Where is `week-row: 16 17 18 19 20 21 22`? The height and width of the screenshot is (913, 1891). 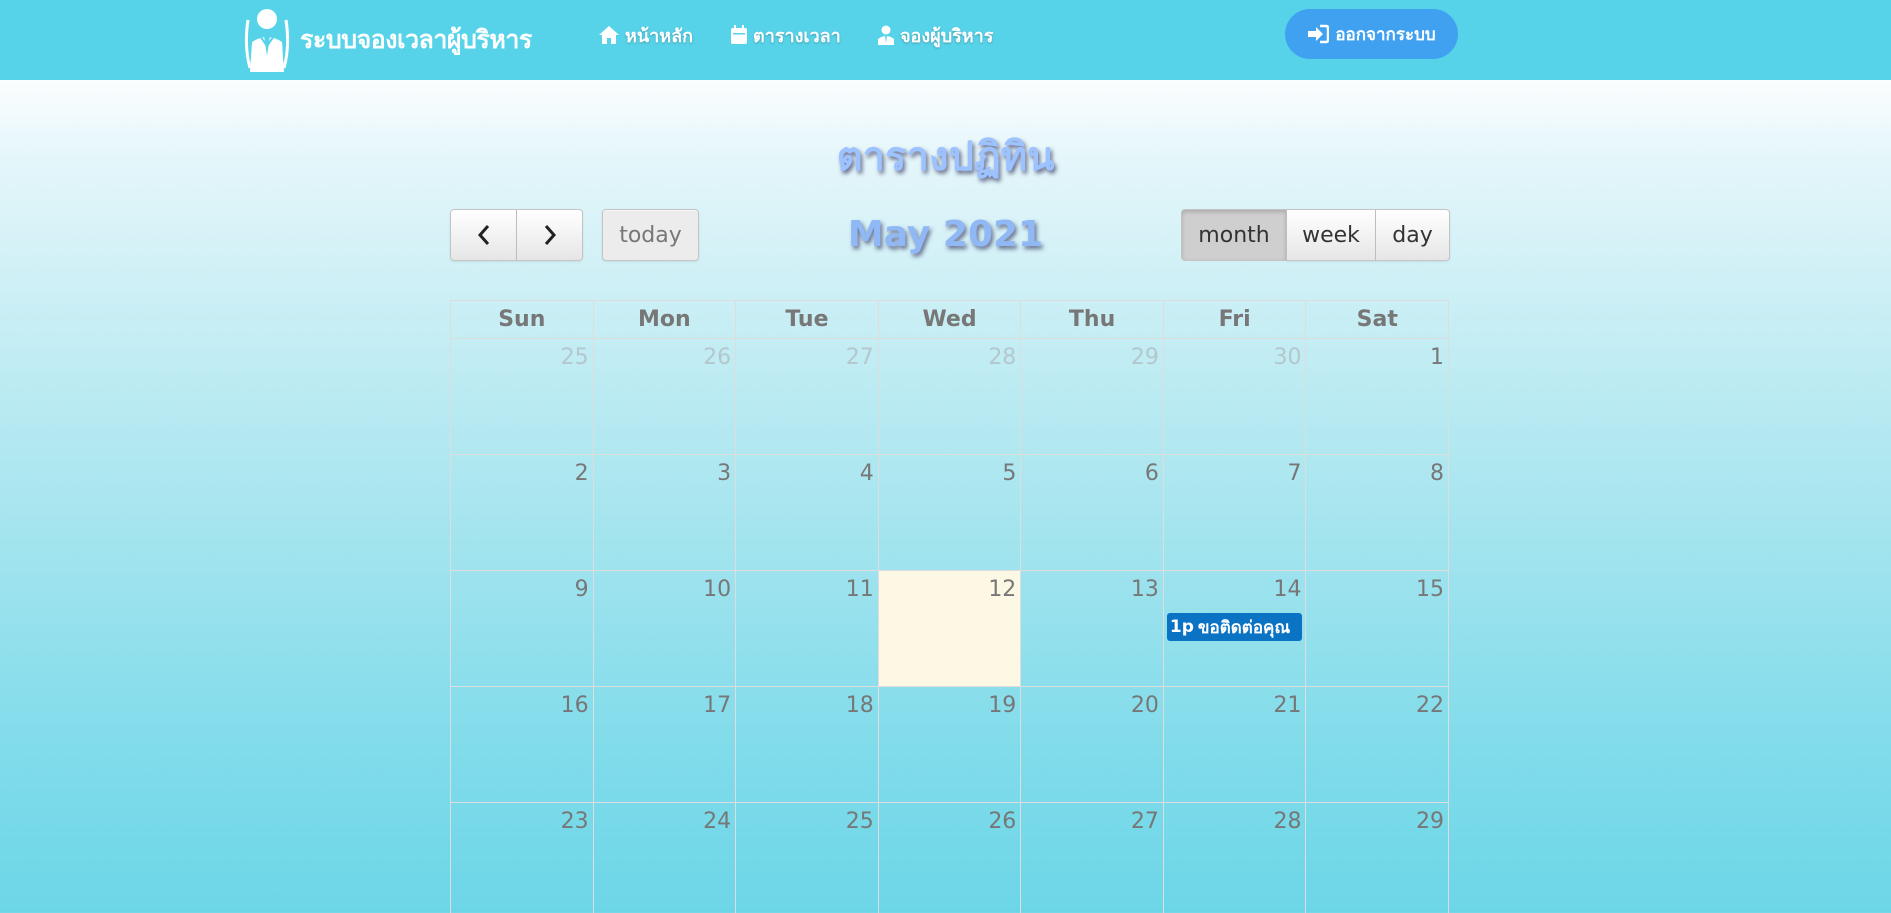
week-row: 16 17 18 19 20 21 22 is located at coordinates (949, 744).